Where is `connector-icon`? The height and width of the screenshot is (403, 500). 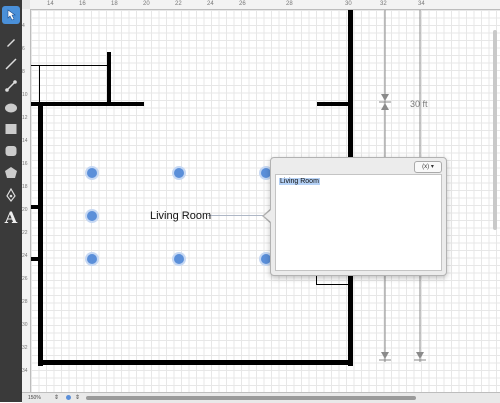 connector-icon is located at coordinates (11, 86).